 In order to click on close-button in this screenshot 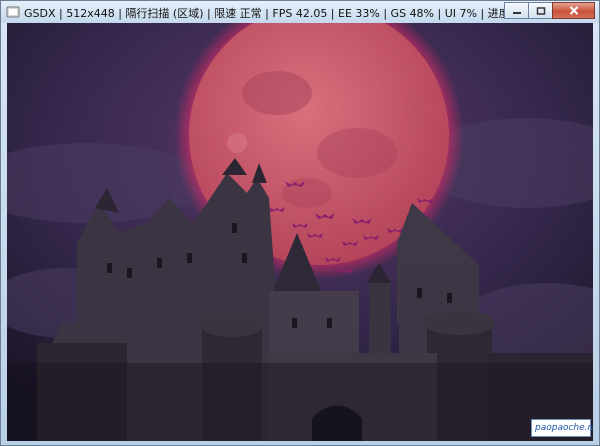, I will do `click(573, 10)`.